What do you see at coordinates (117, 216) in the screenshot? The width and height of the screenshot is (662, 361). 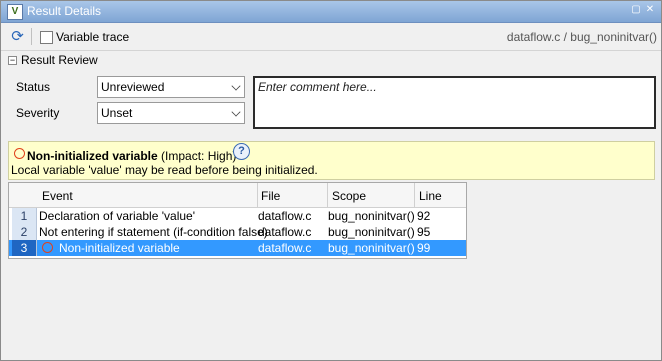 I see `event-cell: Declaration of variable 'value'` at bounding box center [117, 216].